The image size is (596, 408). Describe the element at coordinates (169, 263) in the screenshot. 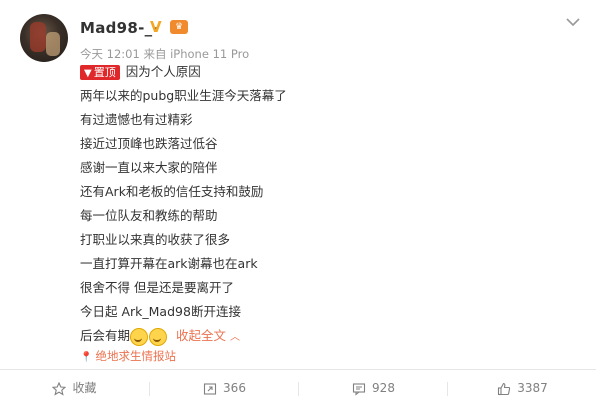

I see `post-line: 一直打算开幕在ark谢幕也在ark` at that location.